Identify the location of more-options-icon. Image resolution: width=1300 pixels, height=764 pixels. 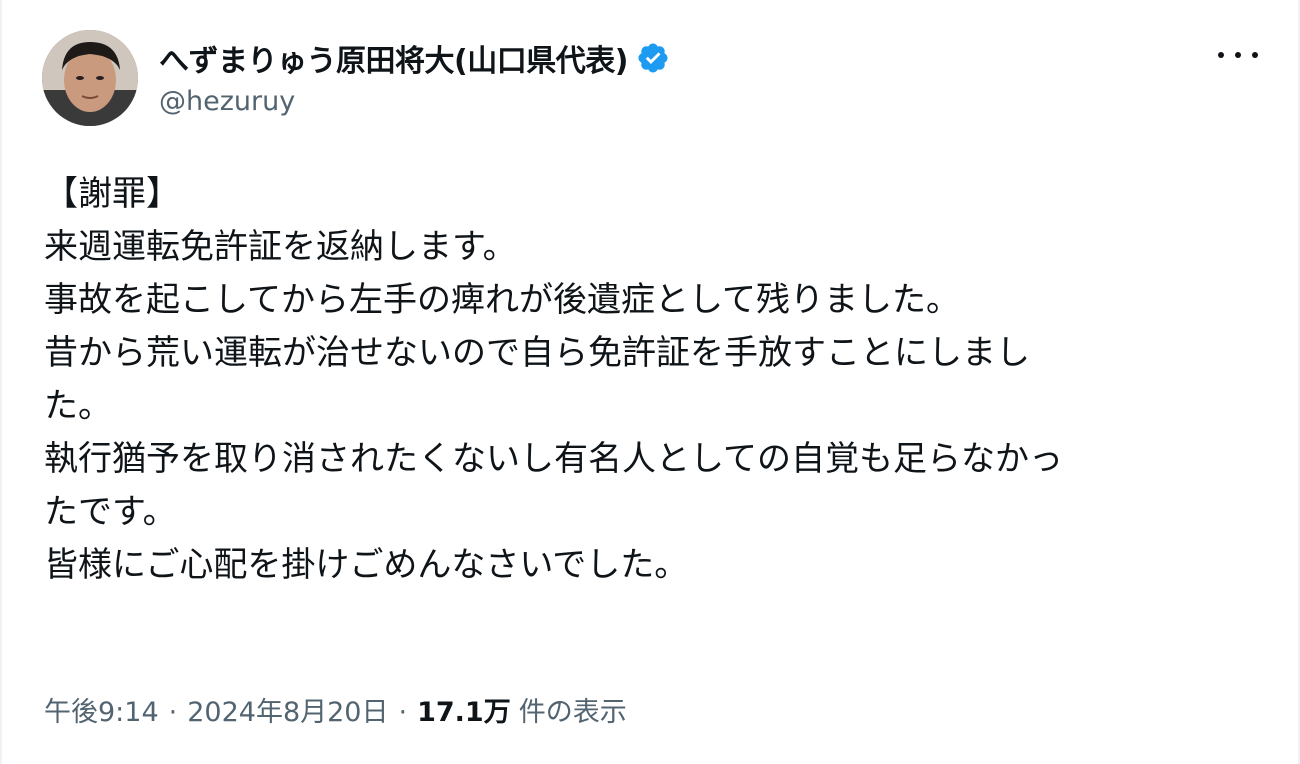
(1238, 55).